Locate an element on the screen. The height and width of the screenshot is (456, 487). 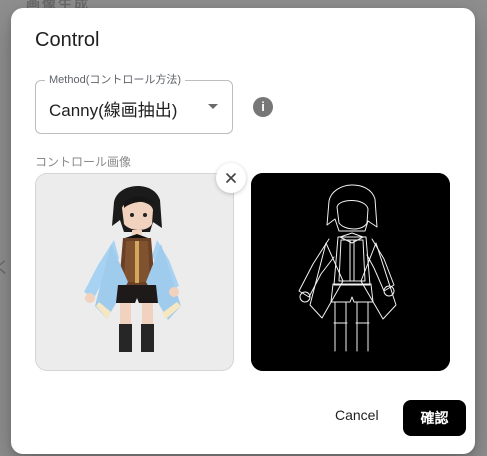
method-select: Method(コントロール方法) Canny(線画抽出) is located at coordinates (134, 103).